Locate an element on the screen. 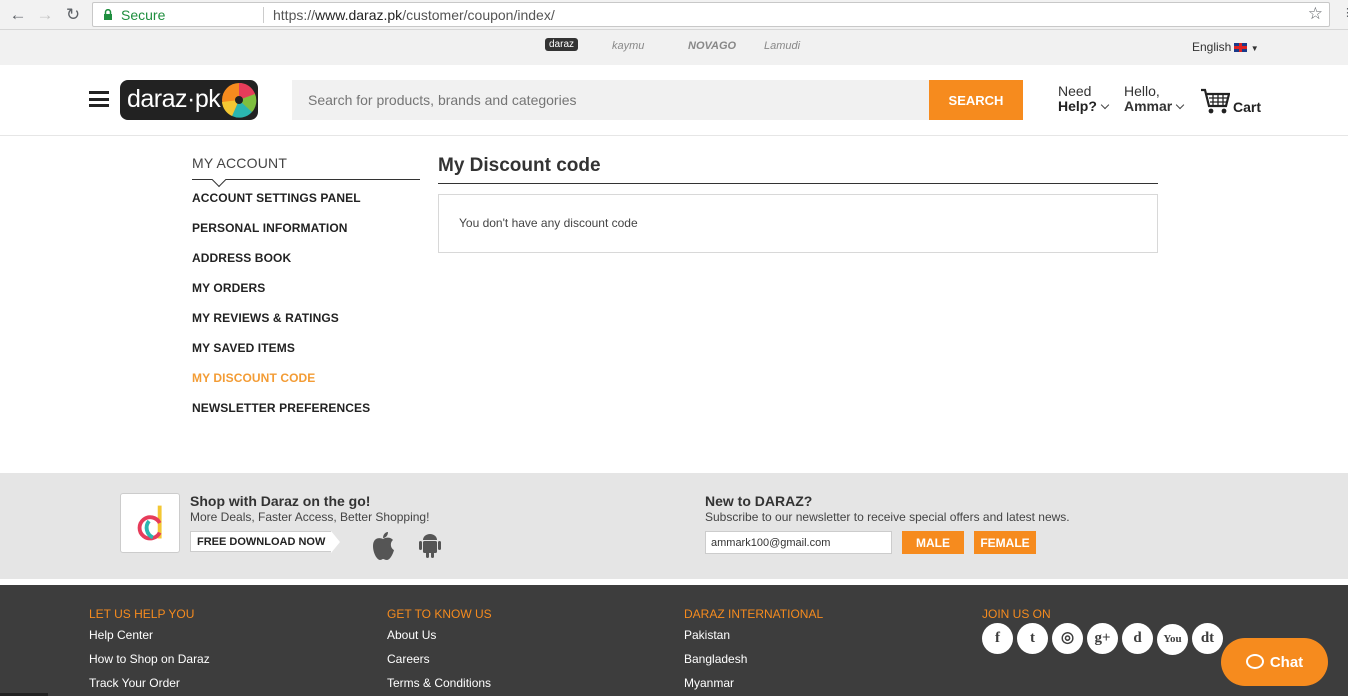 Image resolution: width=1348 pixels, height=700 pixels. footer-link: How to Shop on Daraz is located at coordinates (149, 664).